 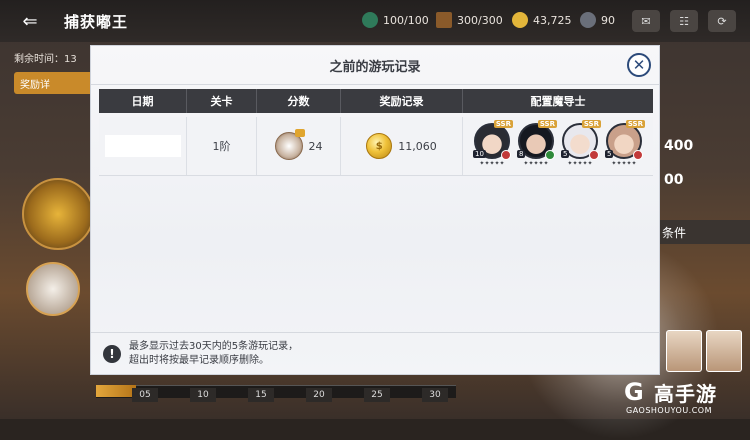 What do you see at coordinates (319, 395) in the screenshot?
I see `stage-tick: 20` at bounding box center [319, 395].